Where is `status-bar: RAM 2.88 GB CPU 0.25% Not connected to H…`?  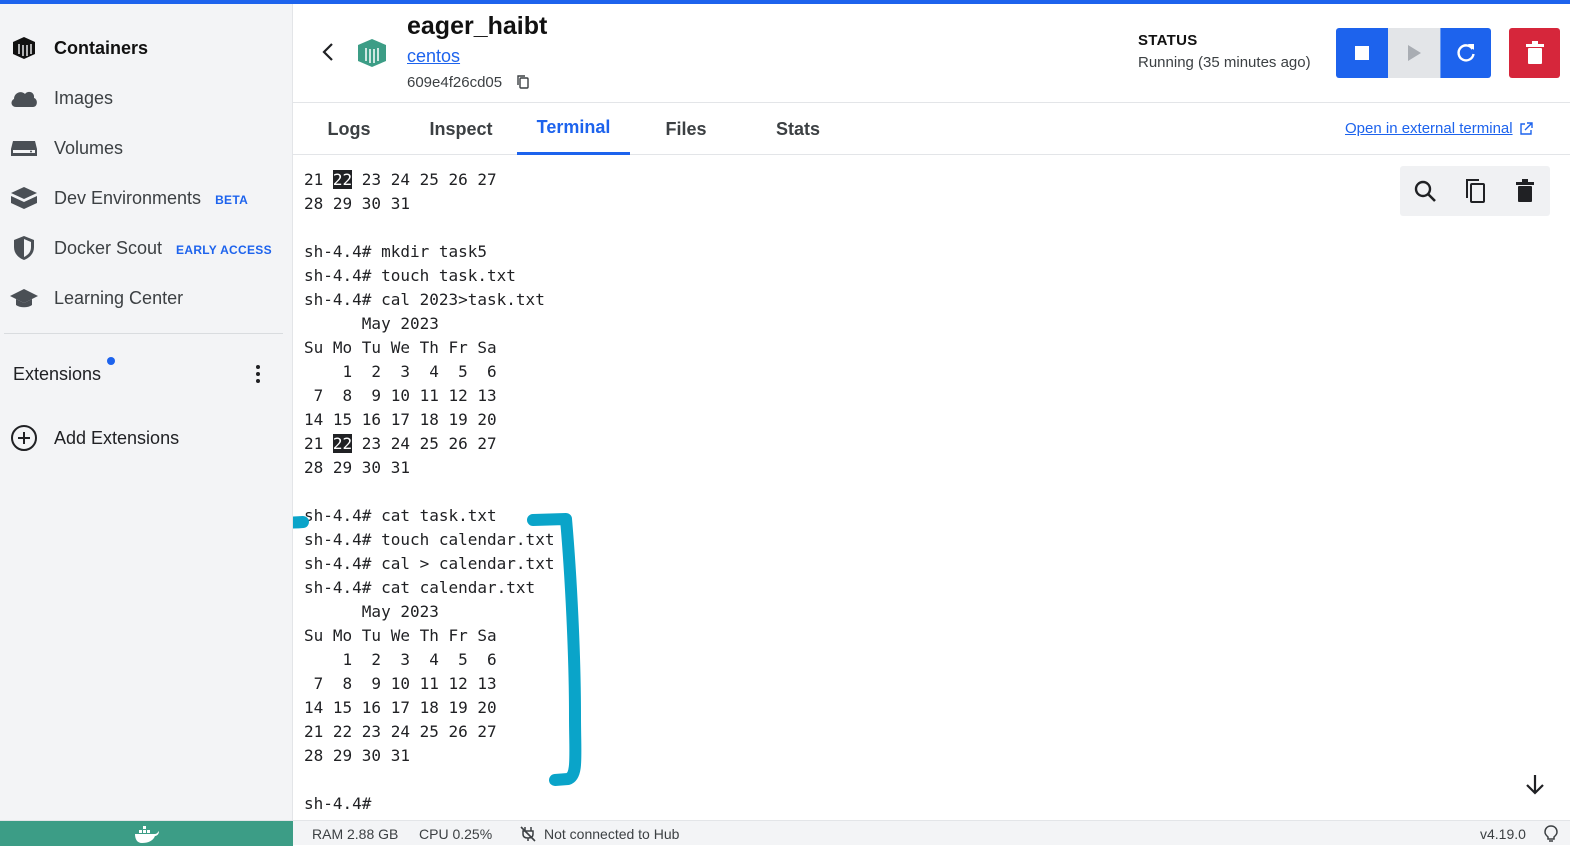
status-bar: RAM 2.88 GB CPU 0.25% Not connected to H… is located at coordinates (785, 833).